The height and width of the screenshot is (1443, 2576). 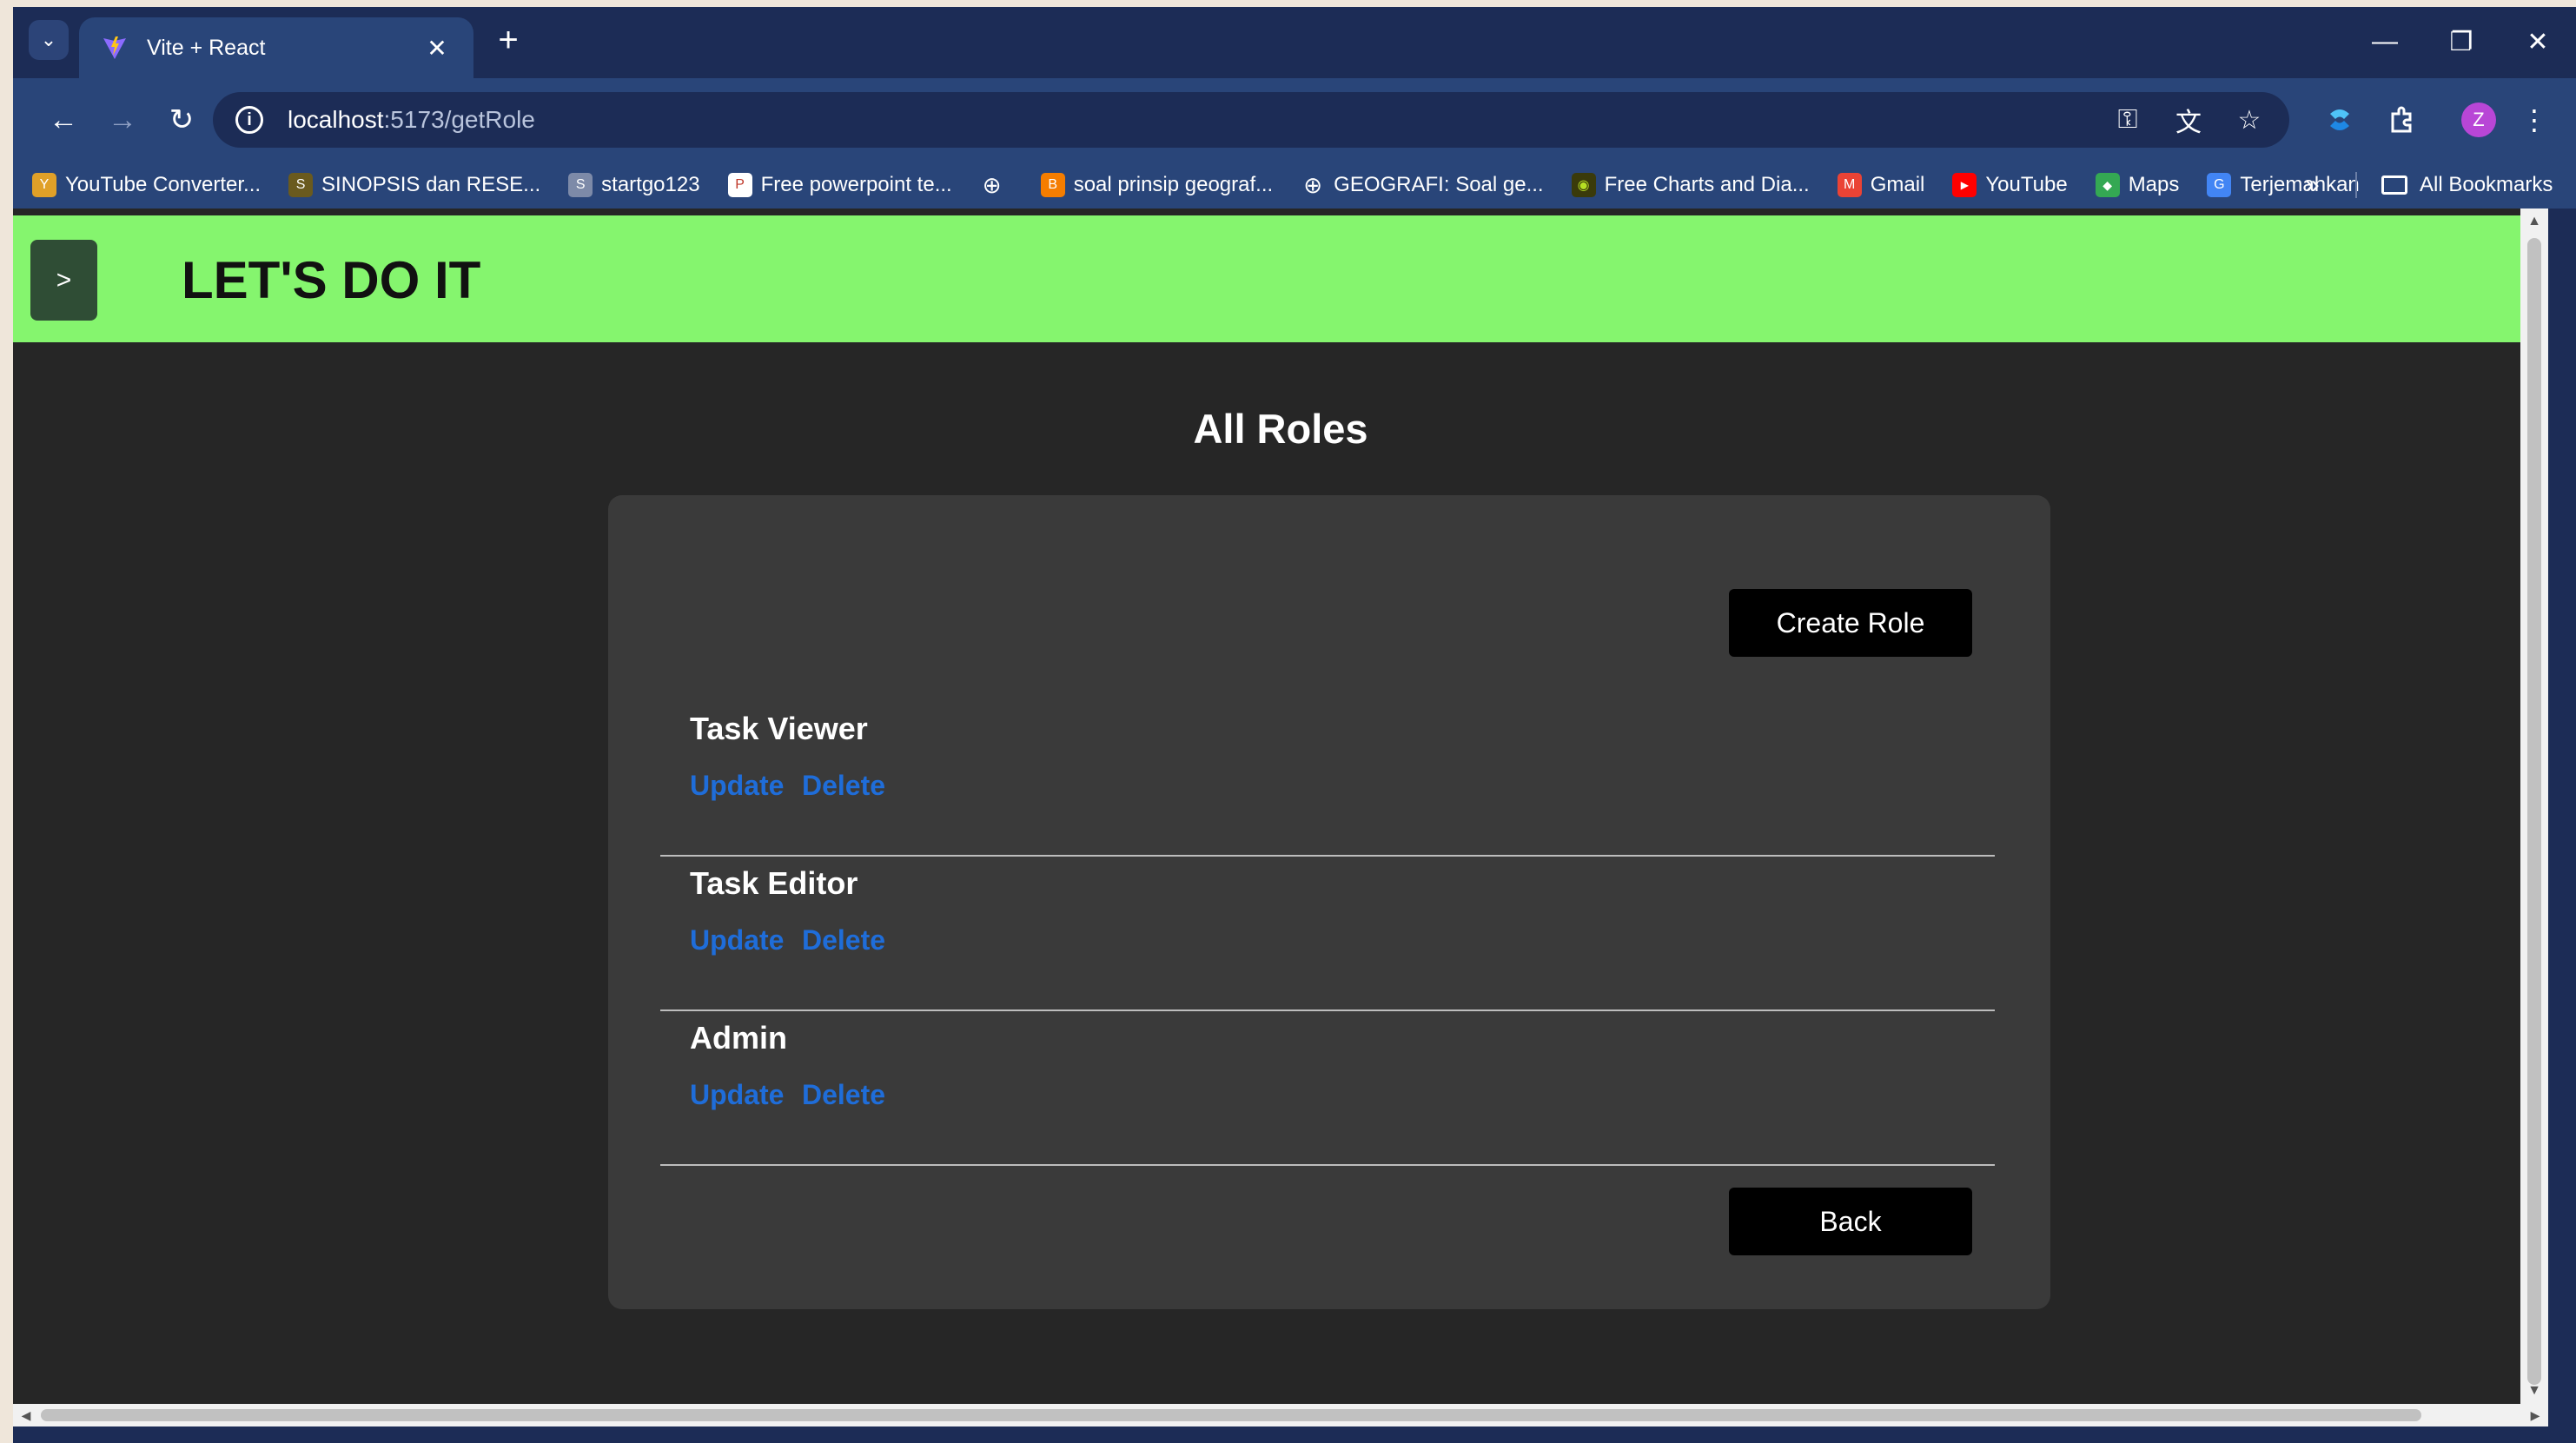 What do you see at coordinates (44, 185) in the screenshot?
I see `bookmark-icon: Y` at bounding box center [44, 185].